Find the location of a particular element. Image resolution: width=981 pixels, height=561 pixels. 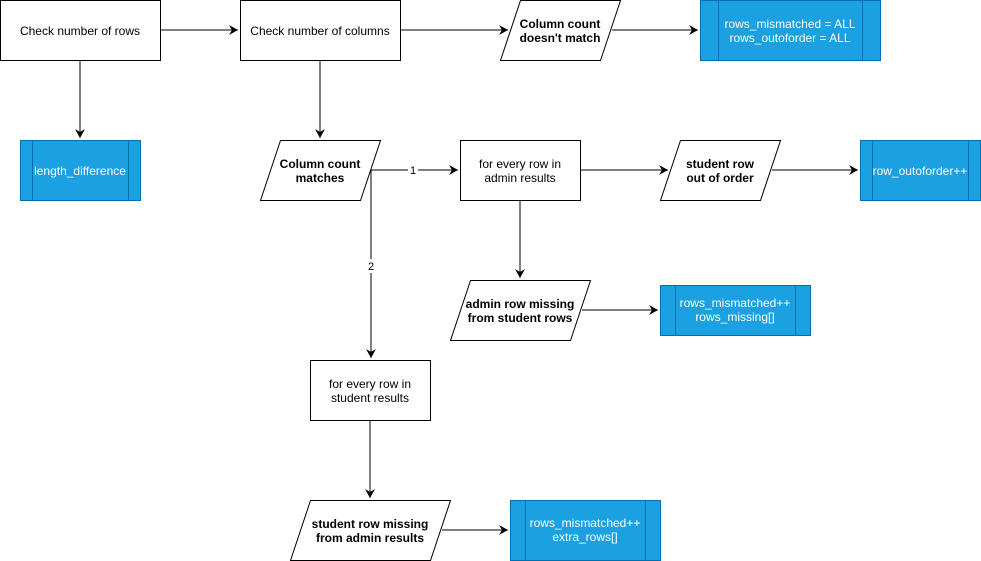

node-loop-admin-line1: for every row in is located at coordinates (520, 164).